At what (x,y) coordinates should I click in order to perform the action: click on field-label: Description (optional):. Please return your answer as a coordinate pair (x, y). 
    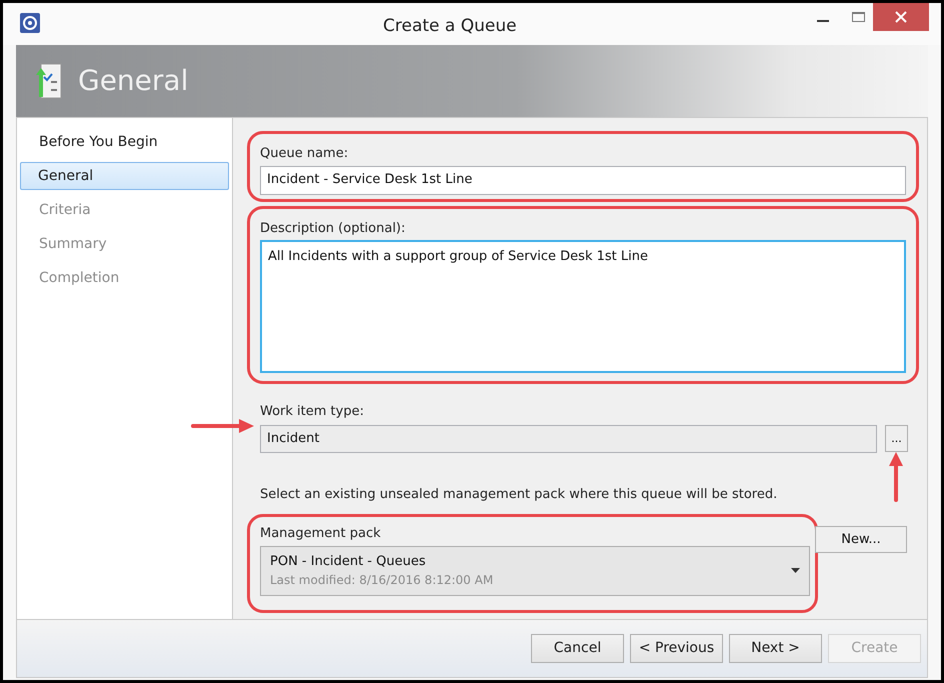
    Looking at the image, I should click on (333, 229).